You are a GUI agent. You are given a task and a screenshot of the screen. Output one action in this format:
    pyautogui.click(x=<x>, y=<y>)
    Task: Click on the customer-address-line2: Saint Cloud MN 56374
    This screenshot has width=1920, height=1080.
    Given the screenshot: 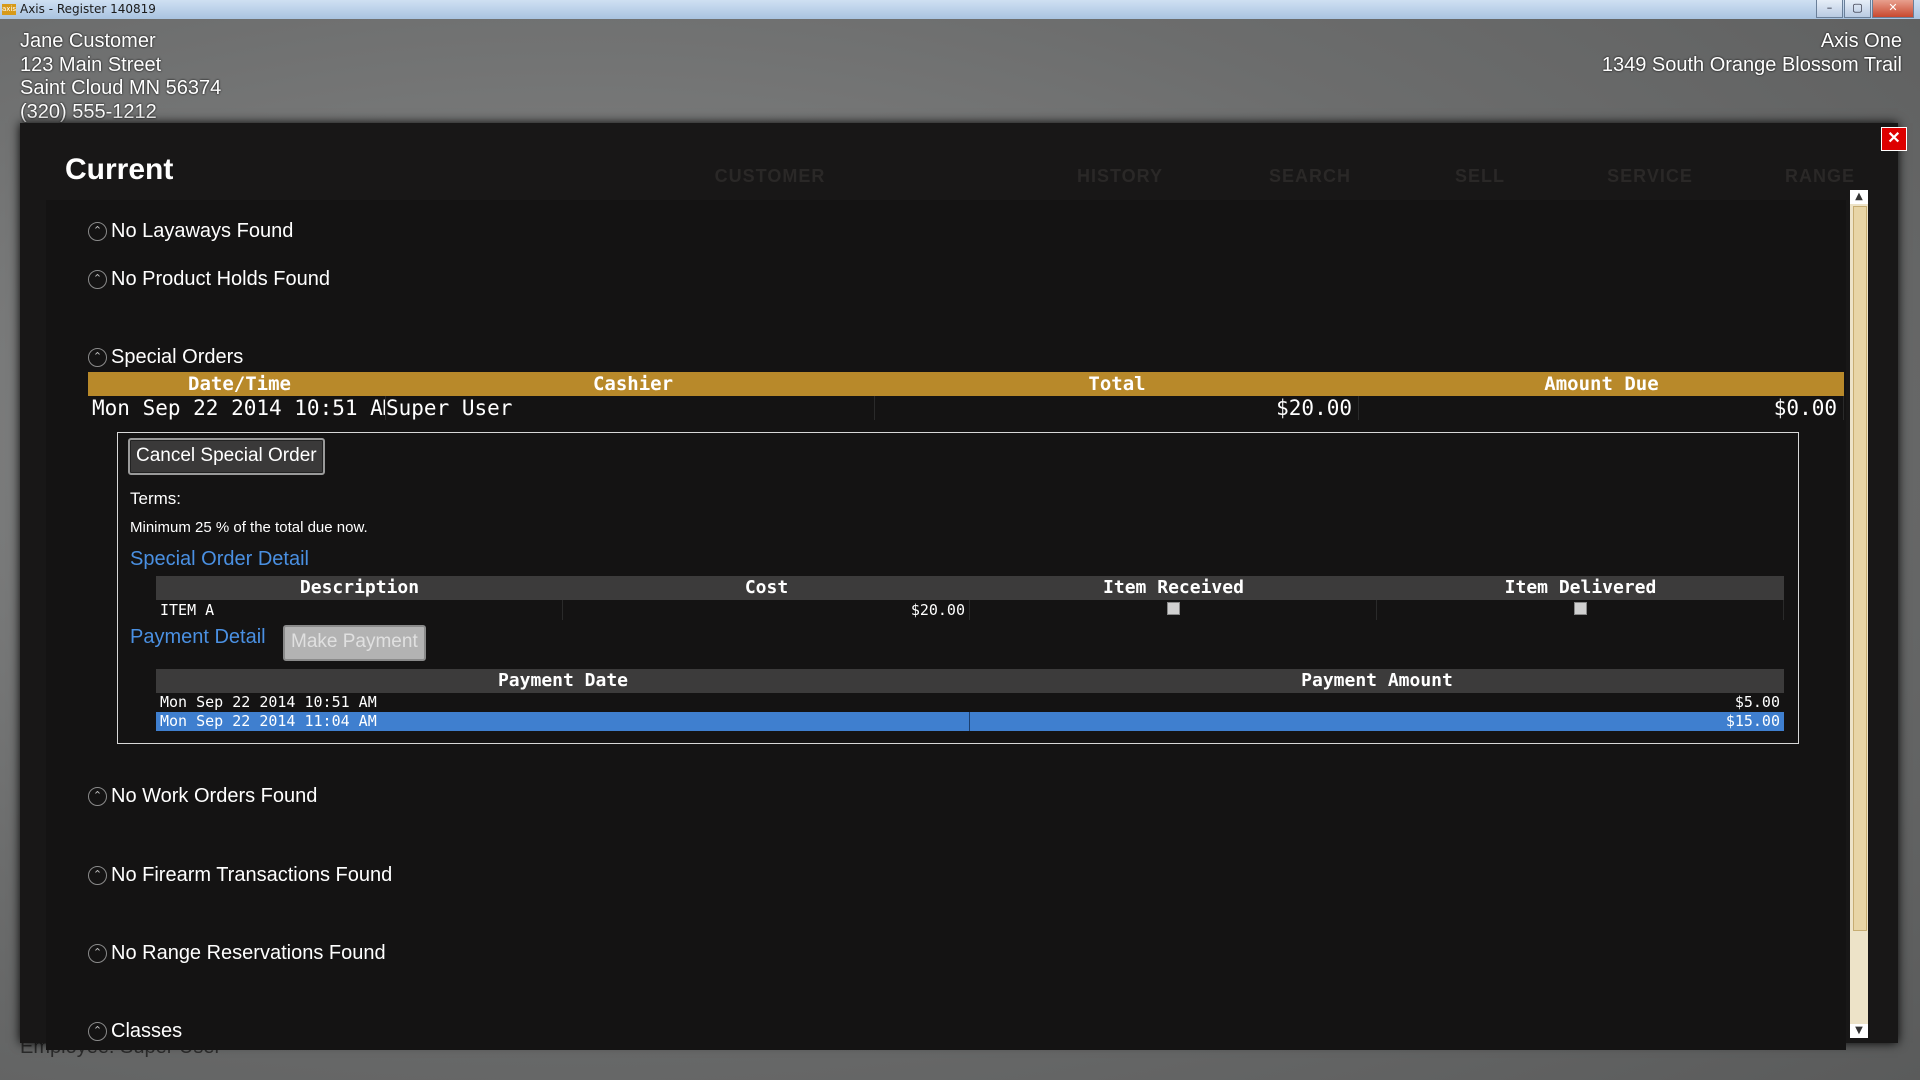 What is the action you would take?
    pyautogui.click(x=121, y=88)
    